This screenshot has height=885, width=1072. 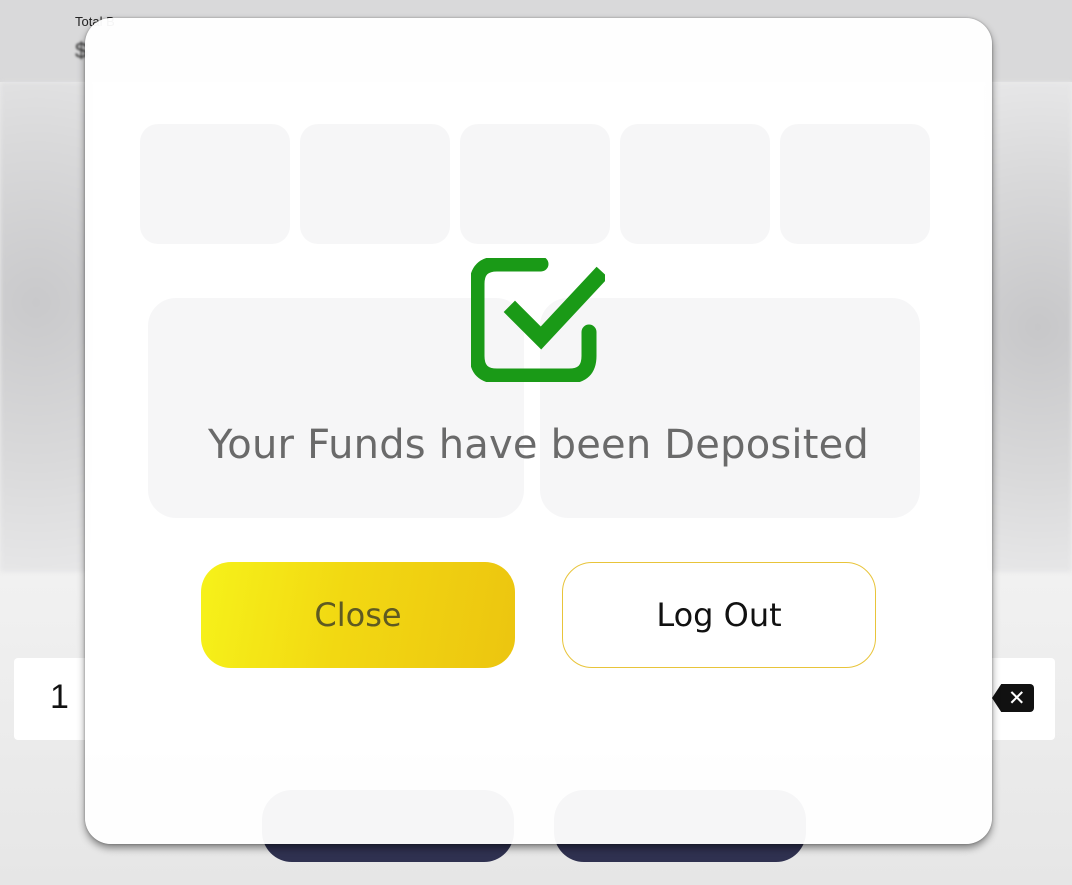 What do you see at coordinates (538, 320) in the screenshot?
I see `checkbox-check-icon` at bounding box center [538, 320].